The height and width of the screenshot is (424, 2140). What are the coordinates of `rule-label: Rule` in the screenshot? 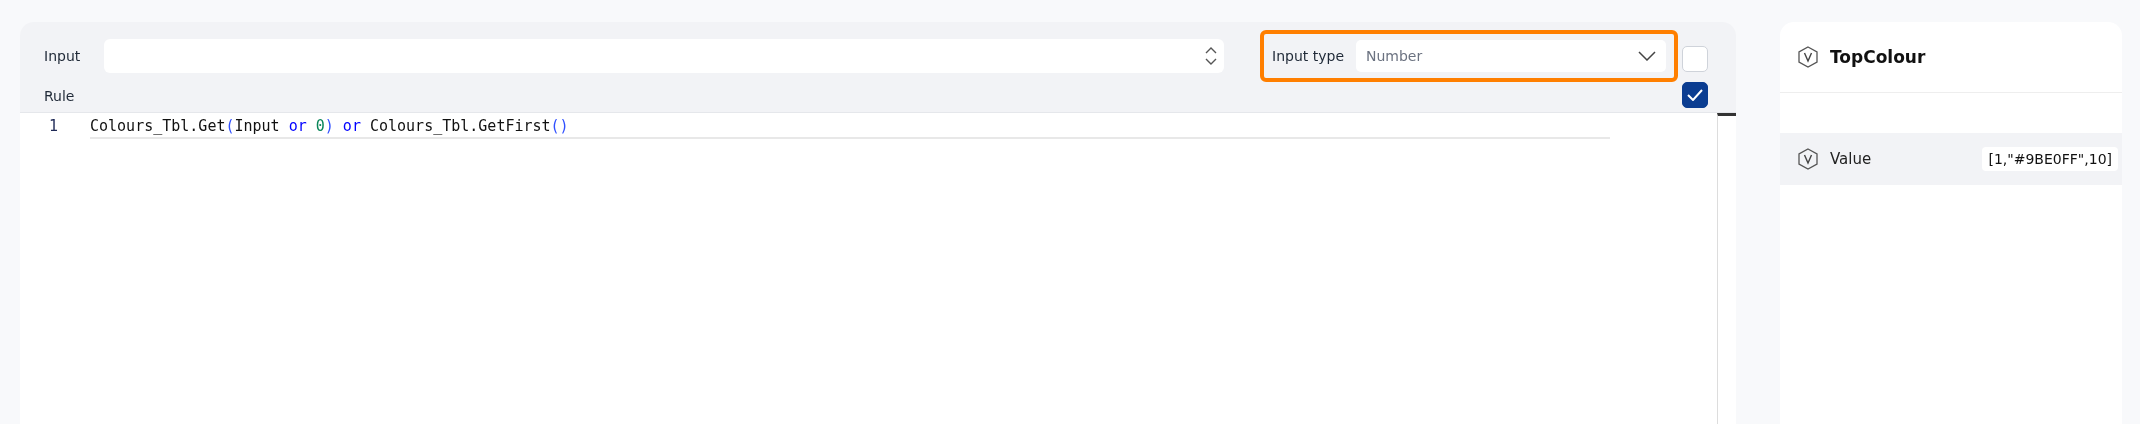 It's located at (60, 96).